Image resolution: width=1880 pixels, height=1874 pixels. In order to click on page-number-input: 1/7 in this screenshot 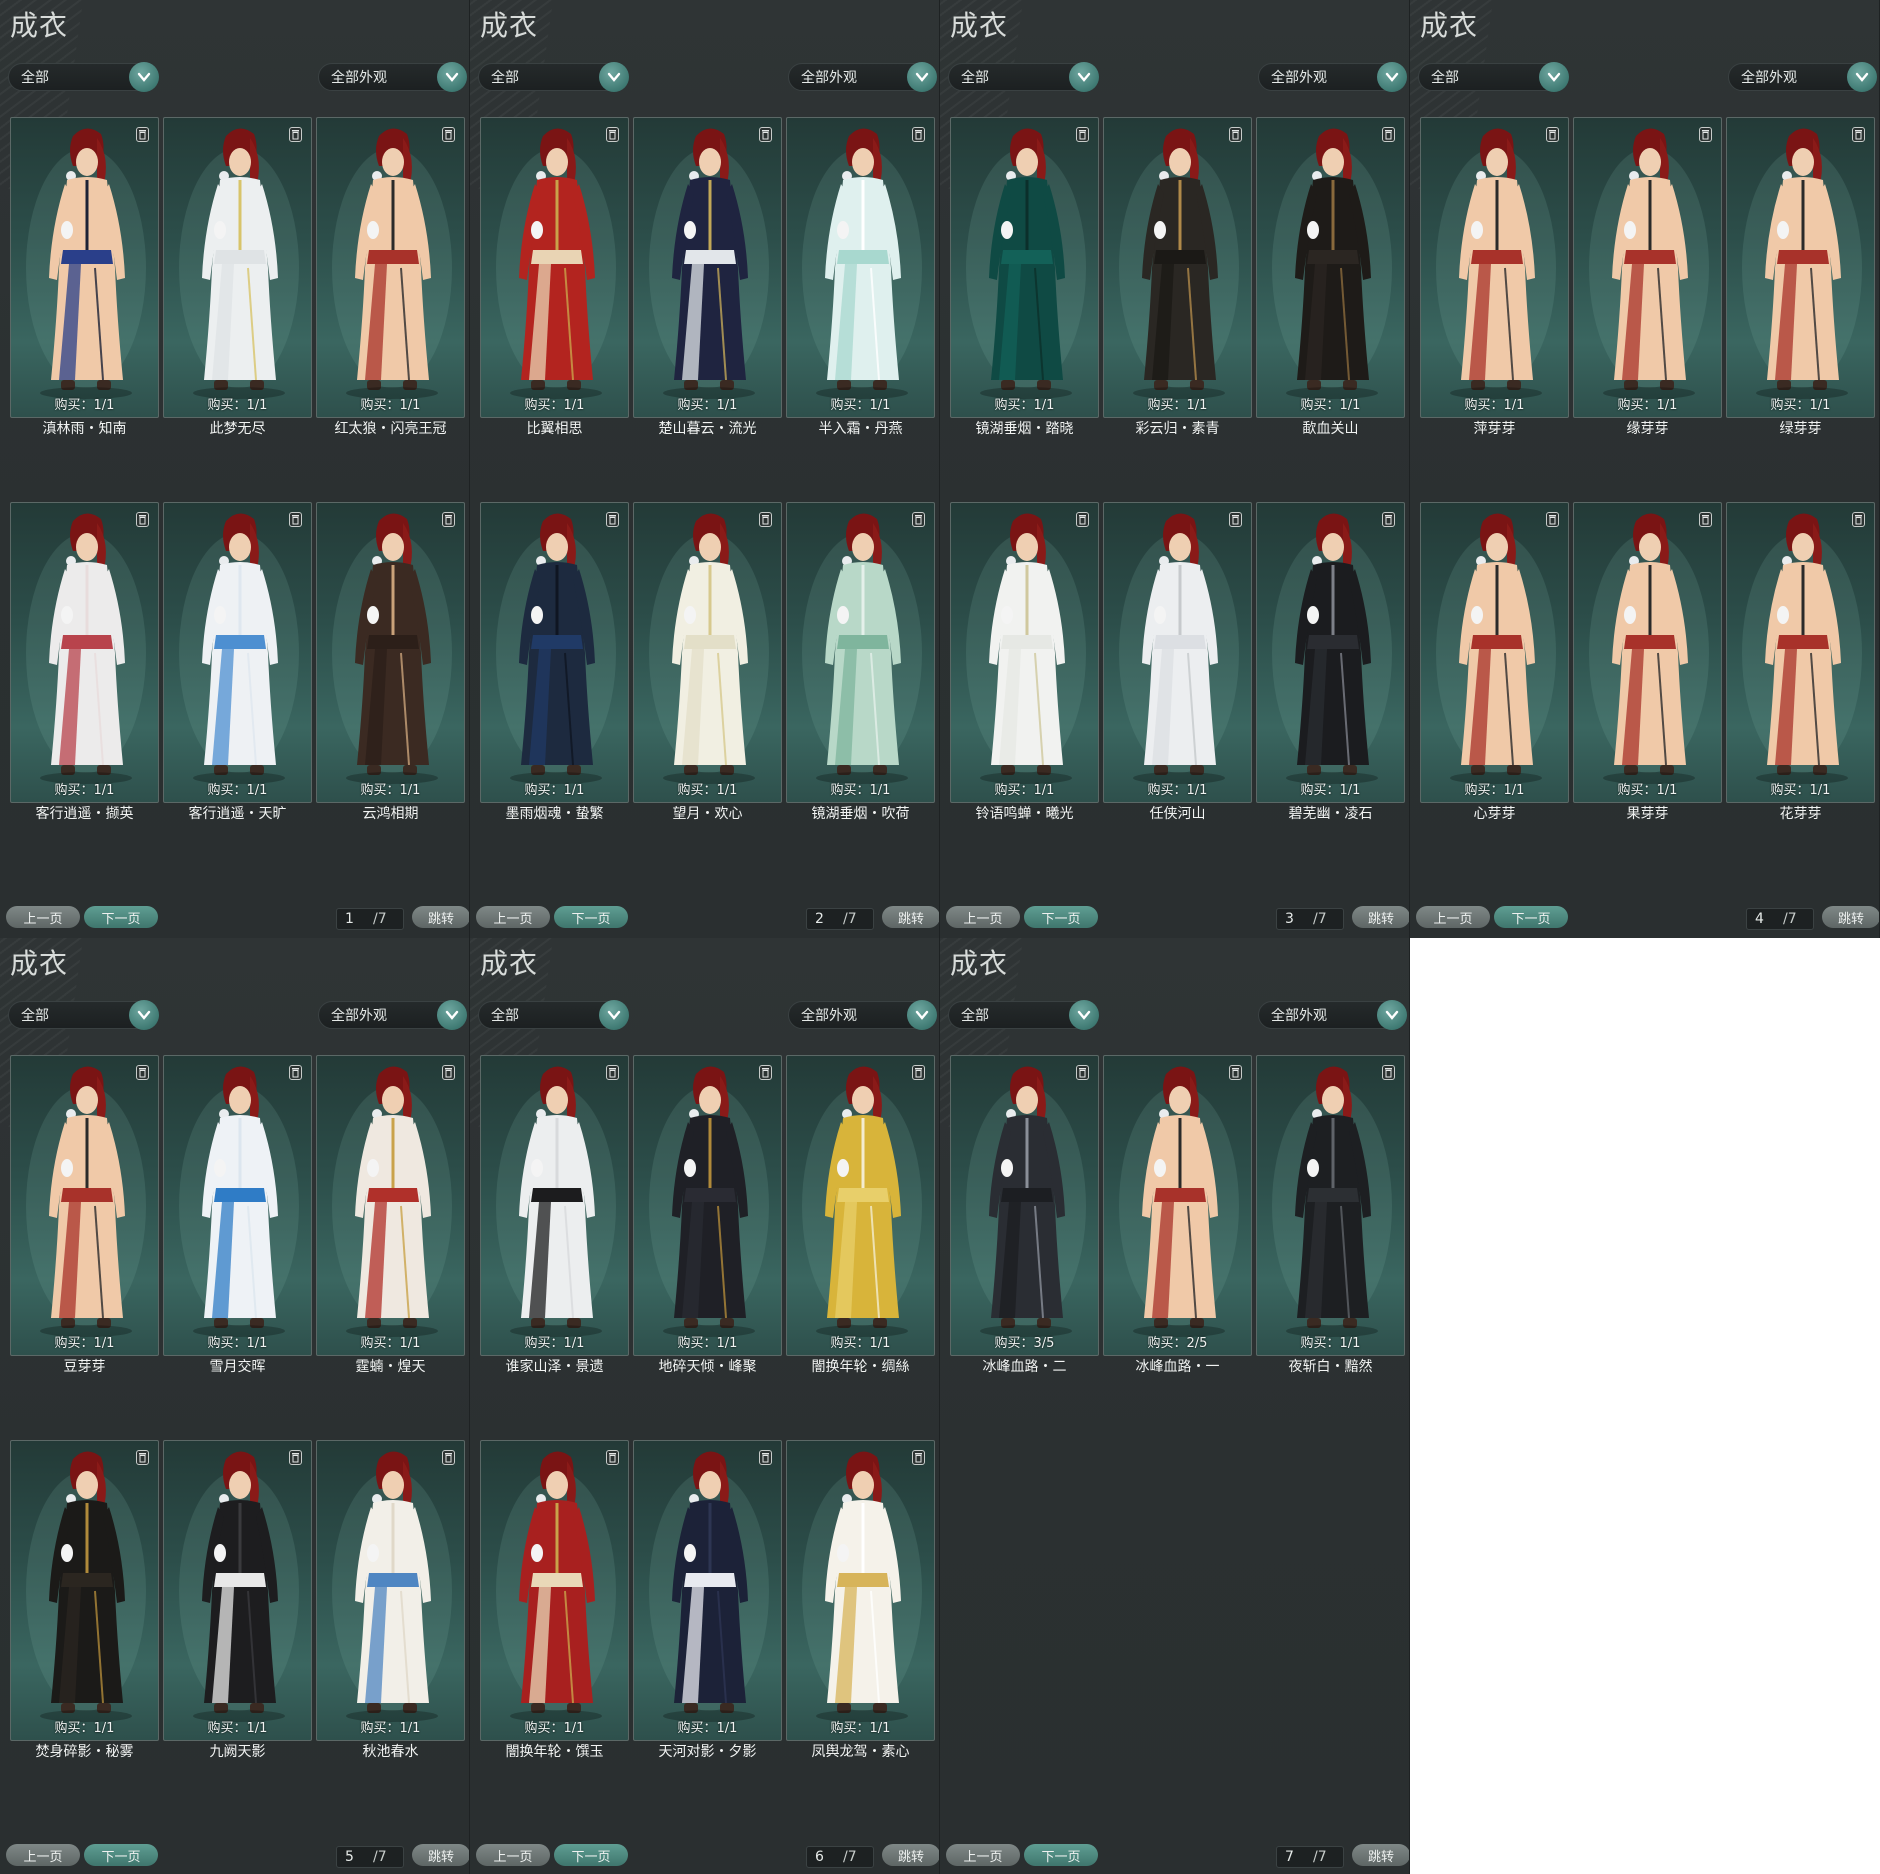, I will do `click(370, 919)`.